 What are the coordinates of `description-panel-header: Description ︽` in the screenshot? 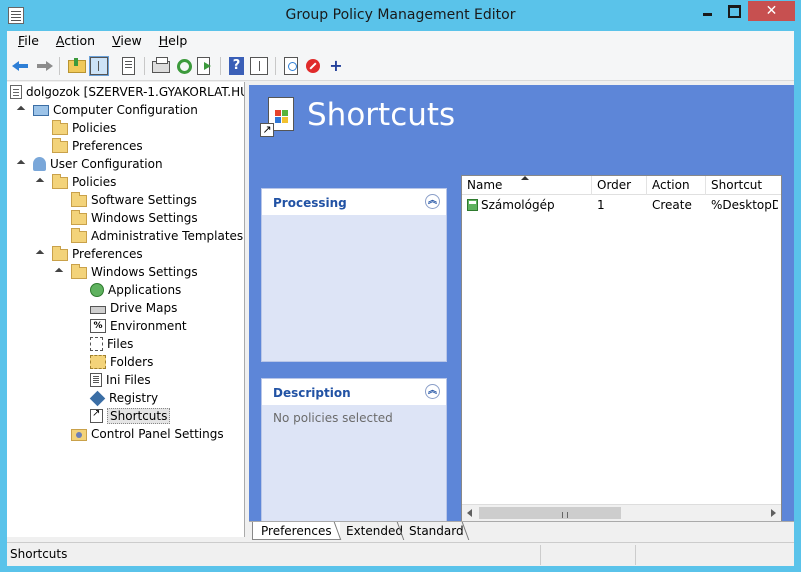 It's located at (354, 392).